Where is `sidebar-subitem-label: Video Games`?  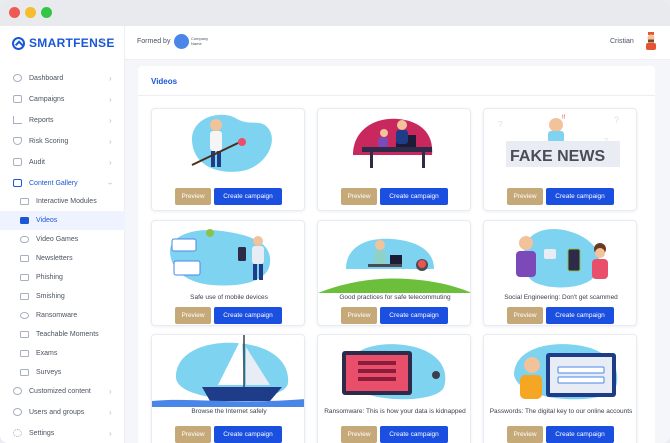 sidebar-subitem-label: Video Games is located at coordinates (57, 239).